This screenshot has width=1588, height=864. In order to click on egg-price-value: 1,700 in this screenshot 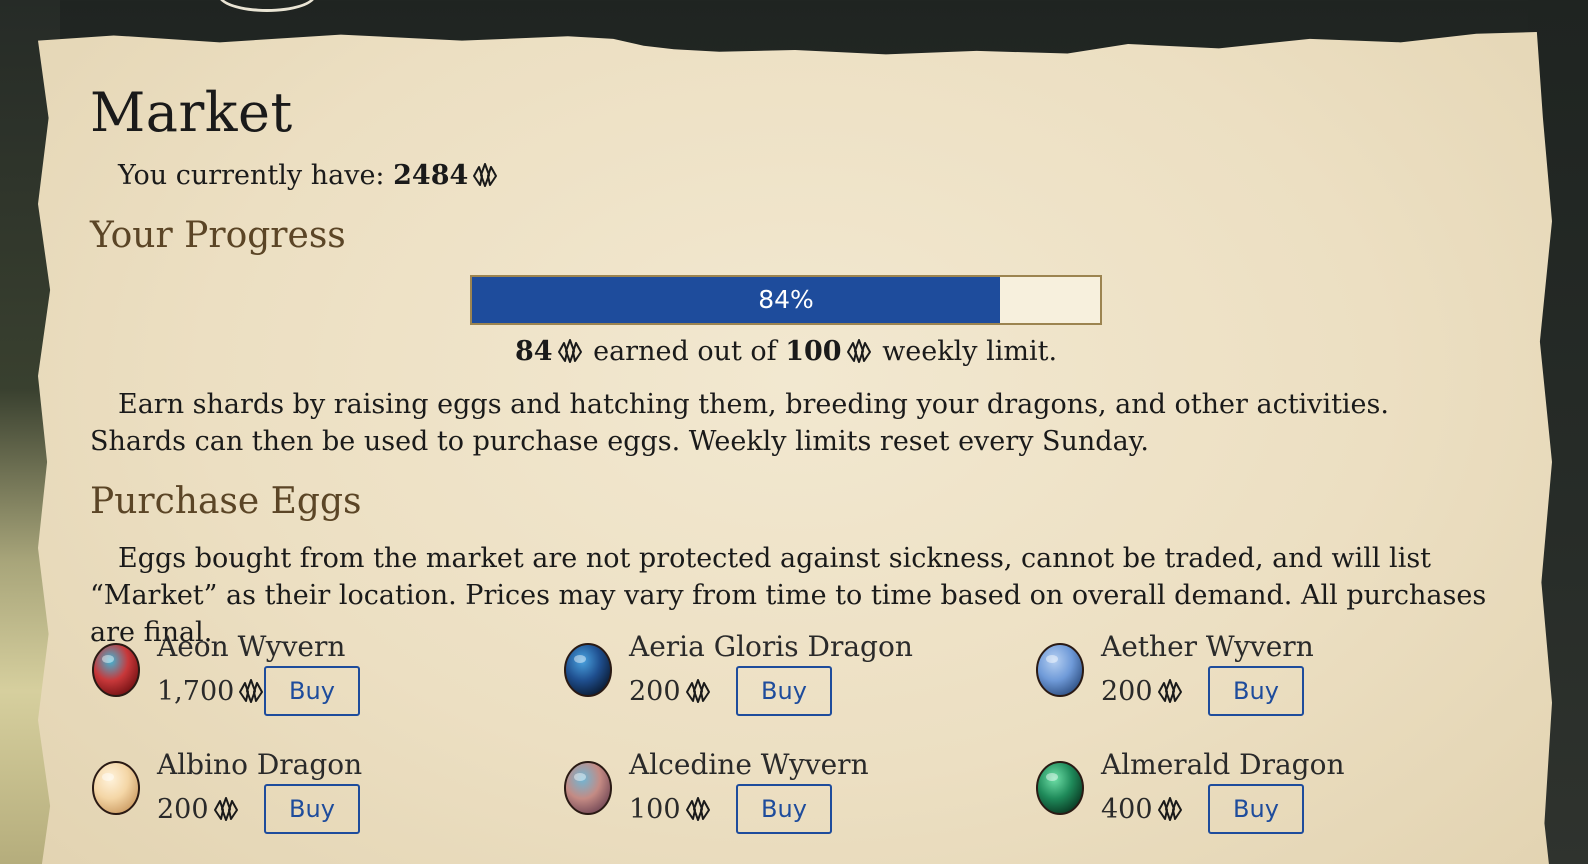, I will do `click(196, 691)`.